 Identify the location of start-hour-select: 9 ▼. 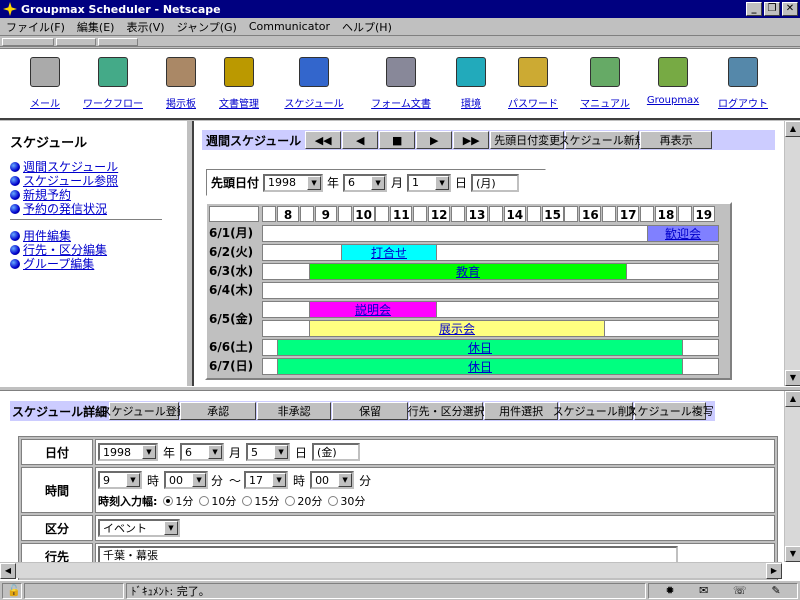
(120, 480).